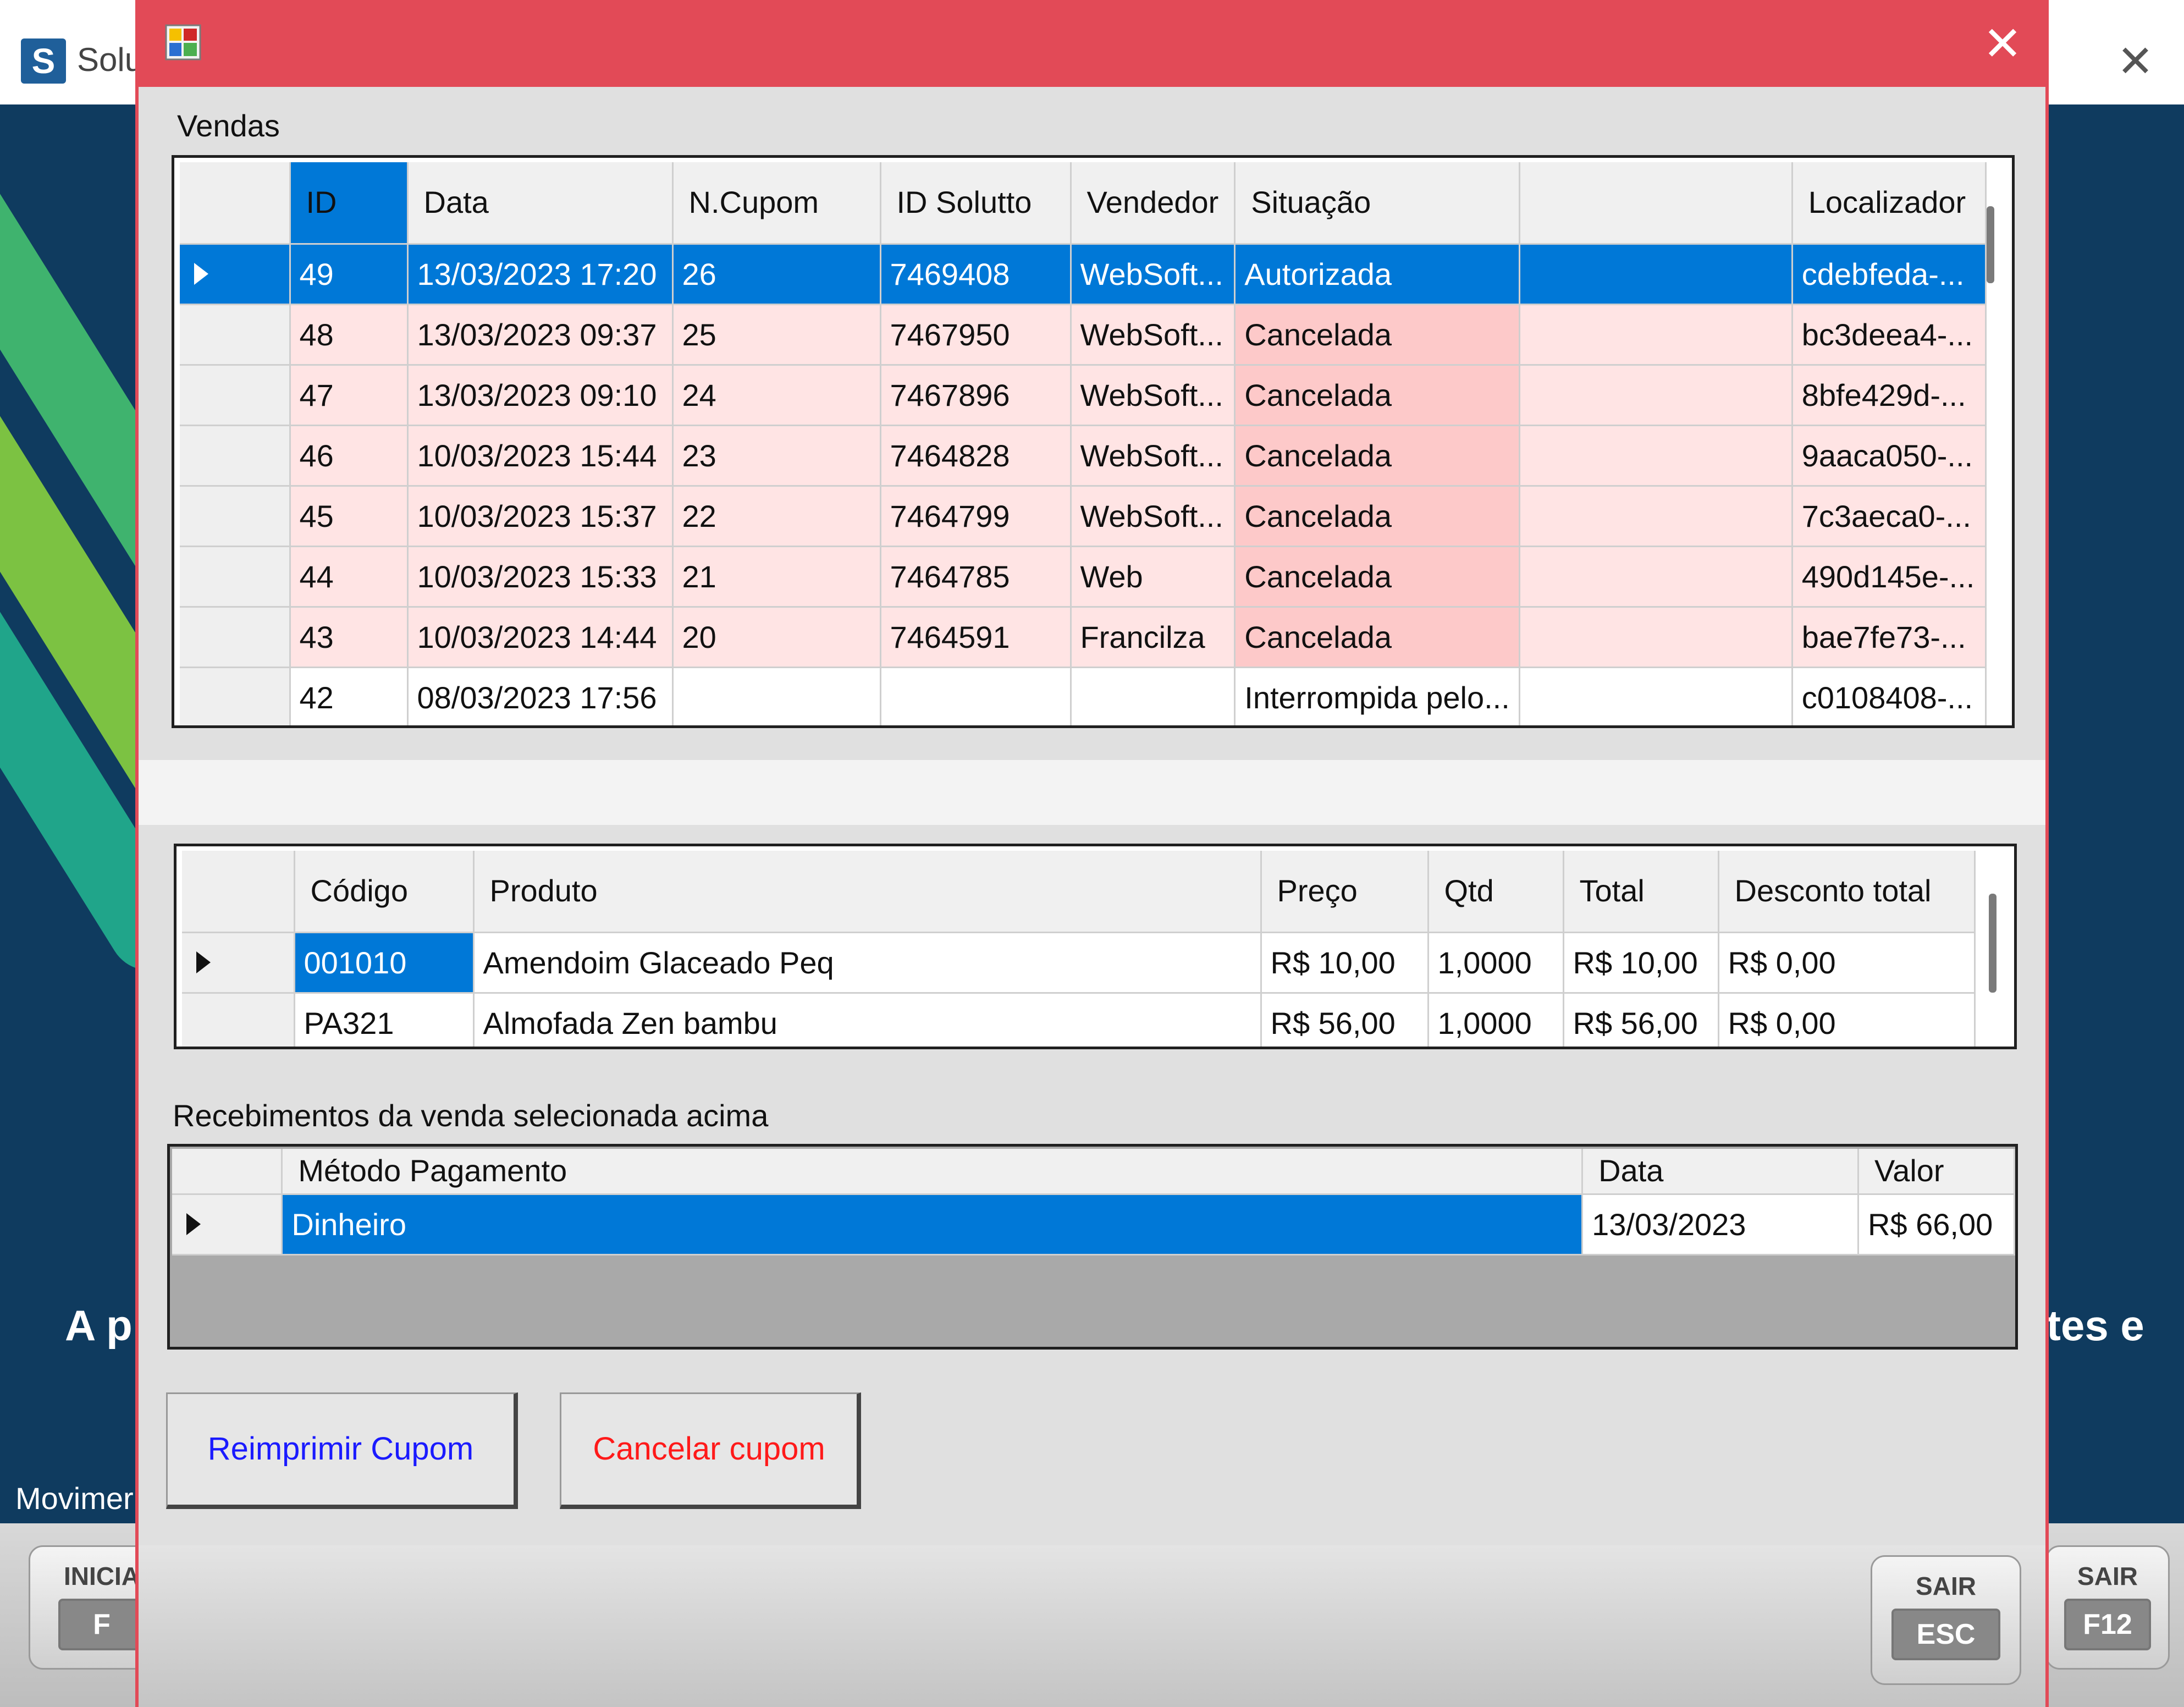 The image size is (2184, 1707). What do you see at coordinates (1993, 944) in the screenshot?
I see `itens-scrollbar-thumb` at bounding box center [1993, 944].